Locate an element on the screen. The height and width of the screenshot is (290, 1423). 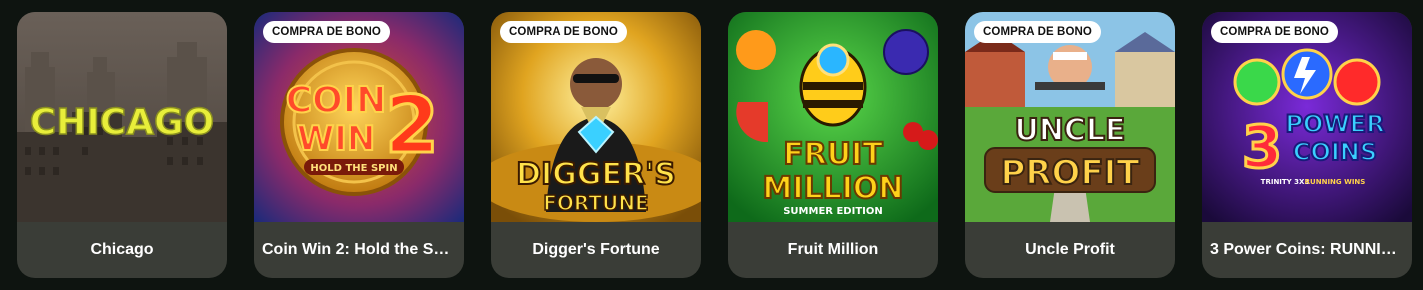
game-thumbnail-diggers-fortune: DIGGER'S FORTUNE is located at coordinates (596, 117).